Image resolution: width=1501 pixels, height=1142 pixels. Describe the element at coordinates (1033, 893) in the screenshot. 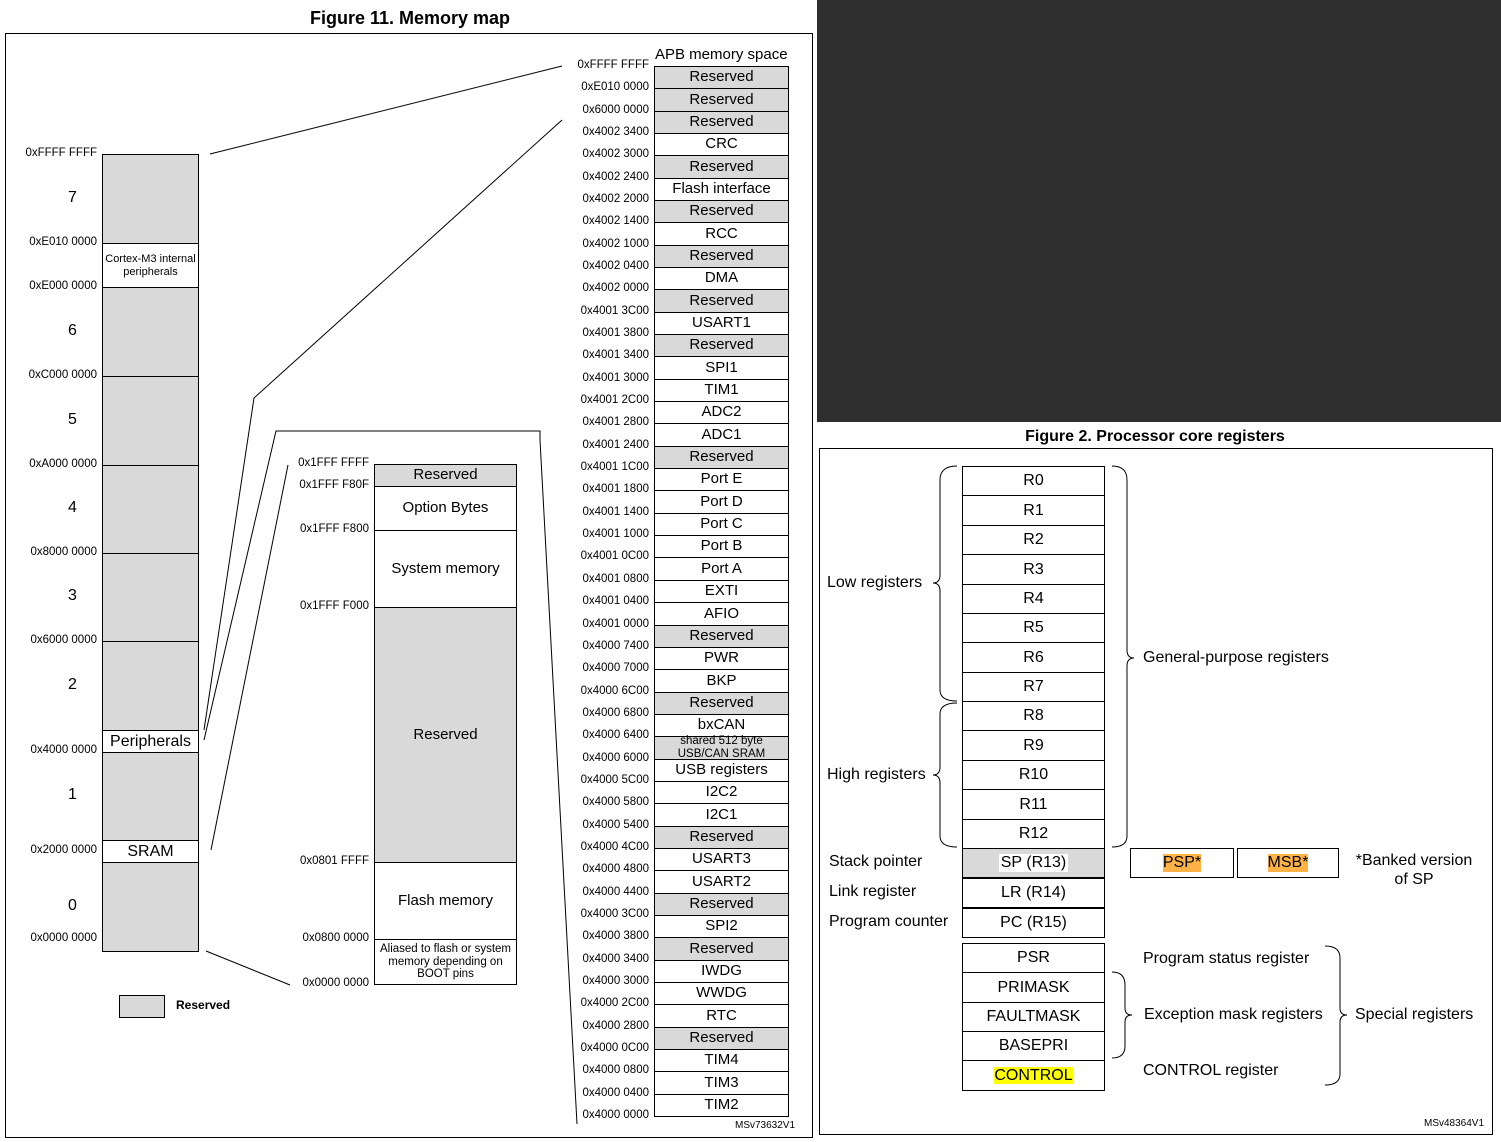

I see `lr-register: LR (R14)` at that location.